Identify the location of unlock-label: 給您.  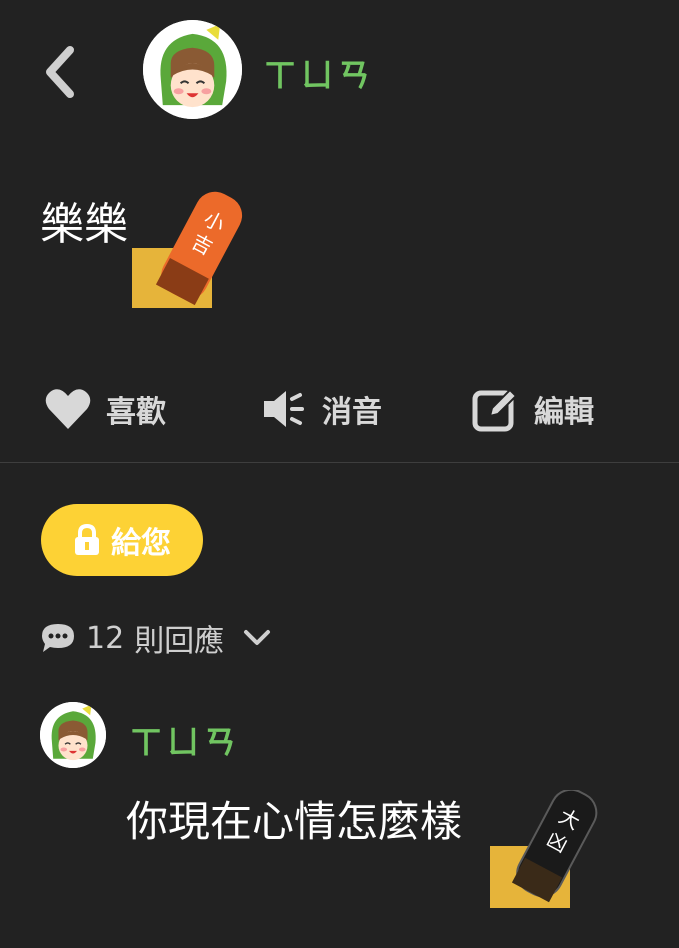
(141, 543).